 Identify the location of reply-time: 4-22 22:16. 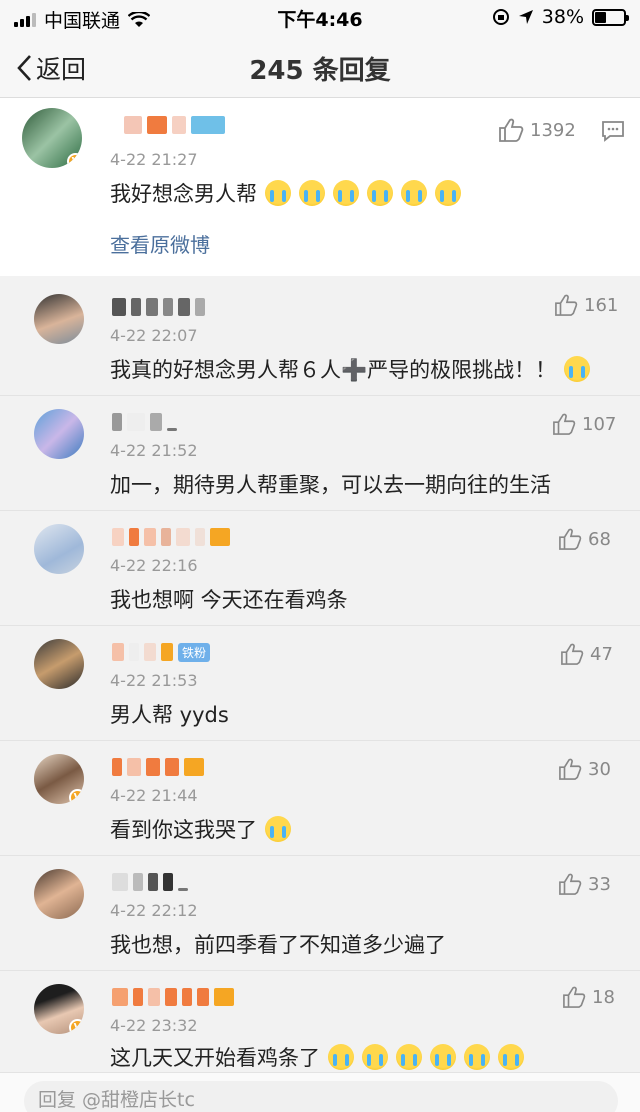
(154, 565).